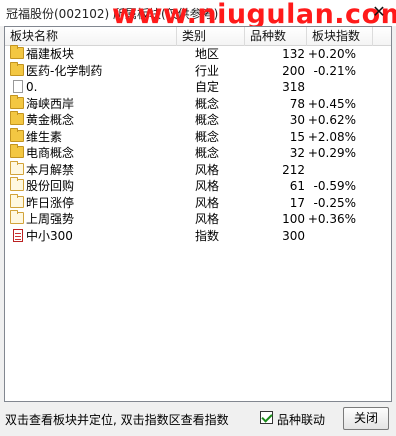 The image size is (396, 436). Describe the element at coordinates (207, 70) in the screenshot. I see `sector-category: 行业` at that location.